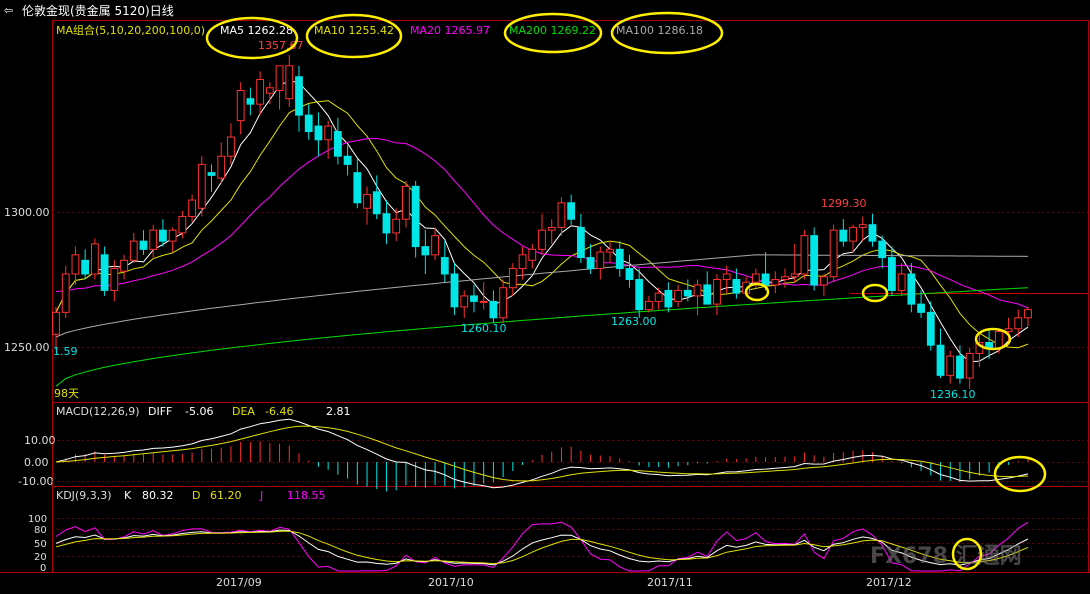 This screenshot has height=594, width=1090. What do you see at coordinates (199, 411) in the screenshot?
I see `macd-diff-value: -5.06` at bounding box center [199, 411].